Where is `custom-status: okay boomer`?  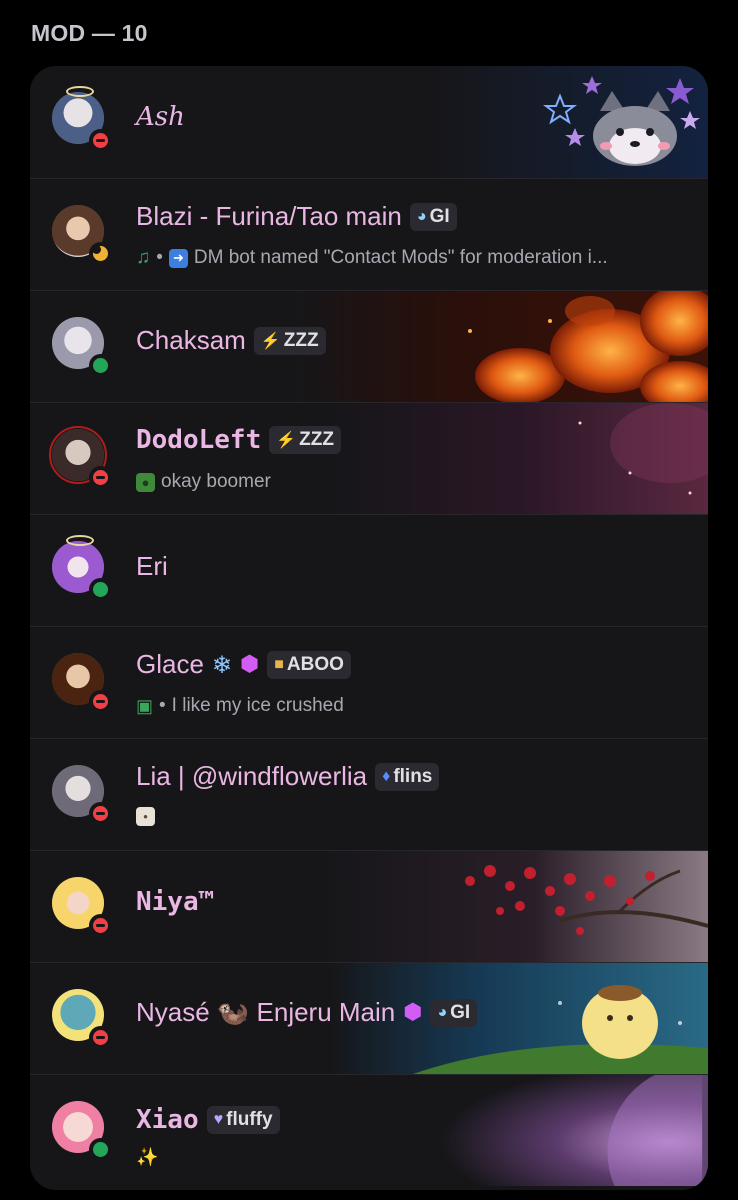
custom-status: okay boomer is located at coordinates (216, 481).